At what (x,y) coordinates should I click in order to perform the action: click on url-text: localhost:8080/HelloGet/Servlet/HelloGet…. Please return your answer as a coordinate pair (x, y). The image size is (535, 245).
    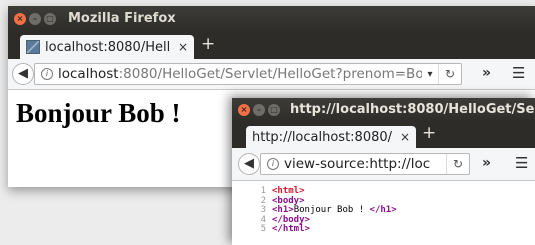
    Looking at the image, I should click on (240, 74).